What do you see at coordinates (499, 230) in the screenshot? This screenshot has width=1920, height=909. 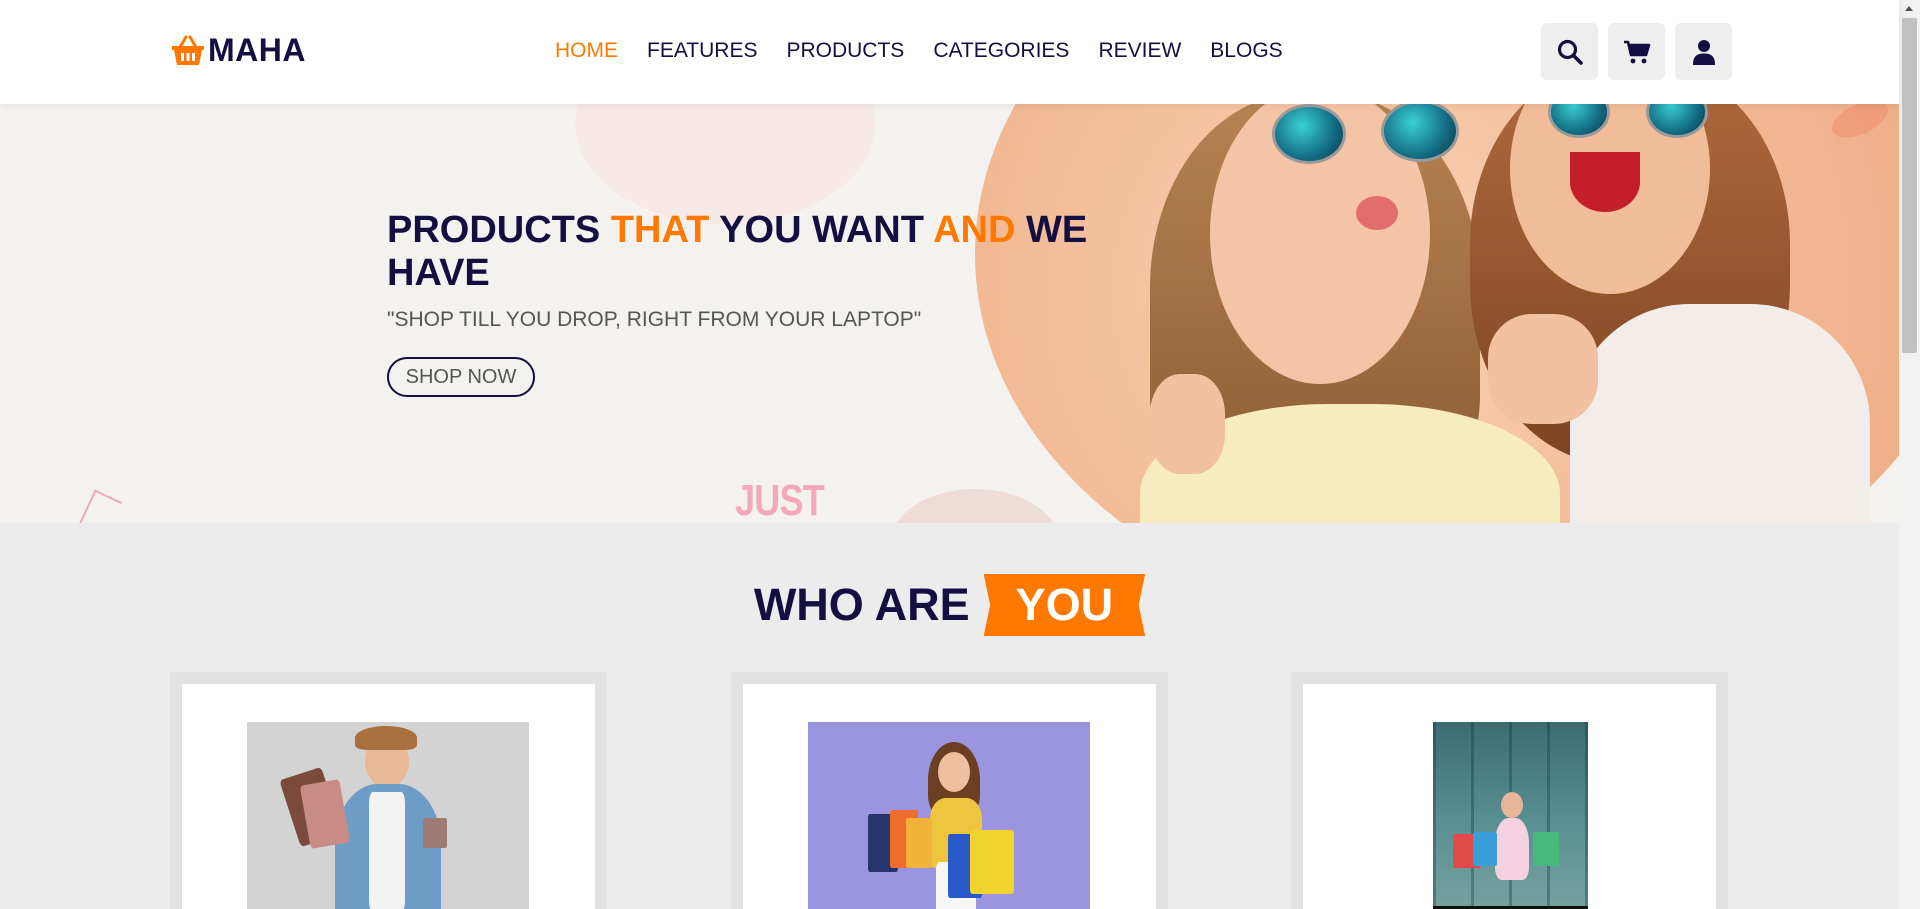 I see `hero-title-part: PRODUCTS` at bounding box center [499, 230].